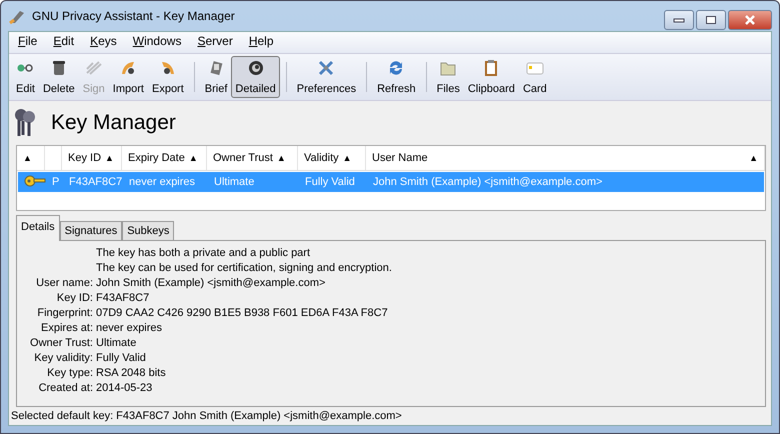  What do you see at coordinates (534, 77) in the screenshot?
I see `card-button: Card` at bounding box center [534, 77].